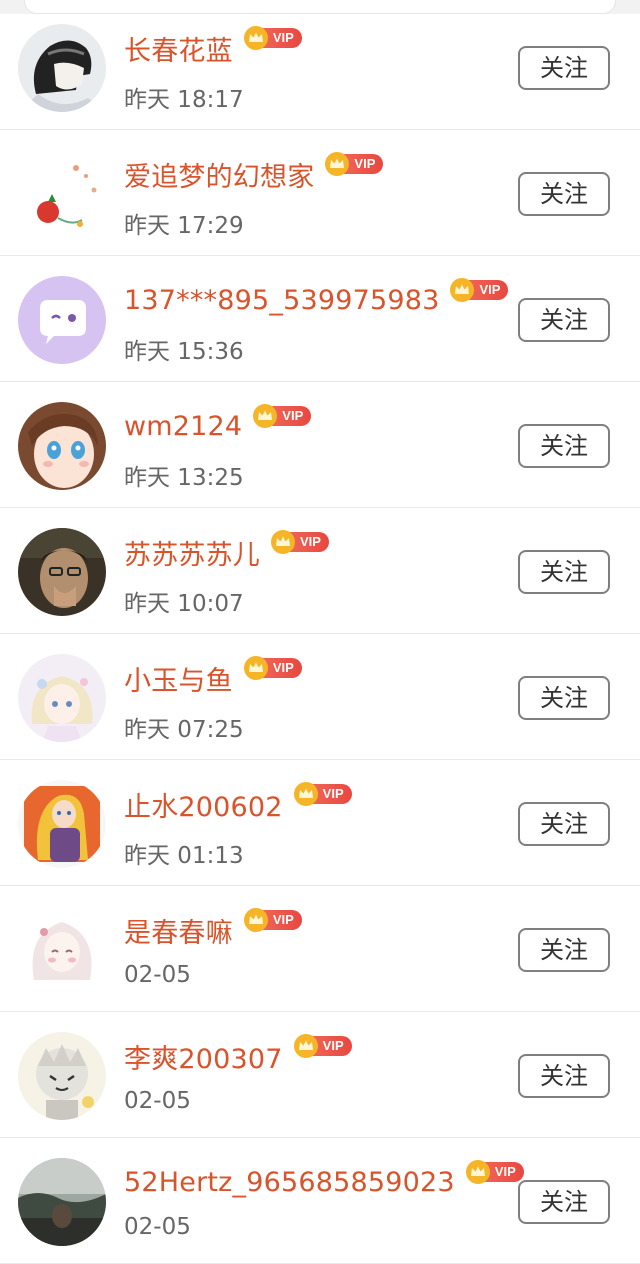 This screenshot has width=640, height=1264. What do you see at coordinates (62, 320) in the screenshot?
I see `purple-chat-avatar-icon` at bounding box center [62, 320].